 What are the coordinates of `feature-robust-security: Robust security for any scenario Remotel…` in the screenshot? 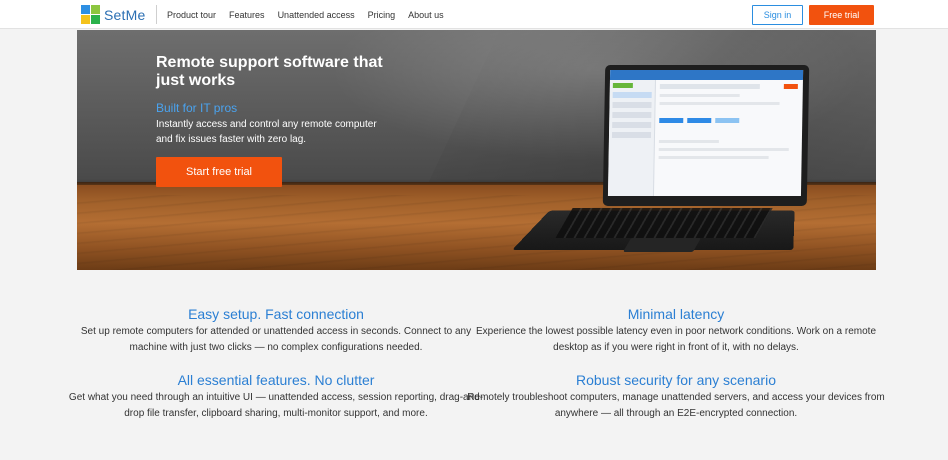 It's located at (676, 397).